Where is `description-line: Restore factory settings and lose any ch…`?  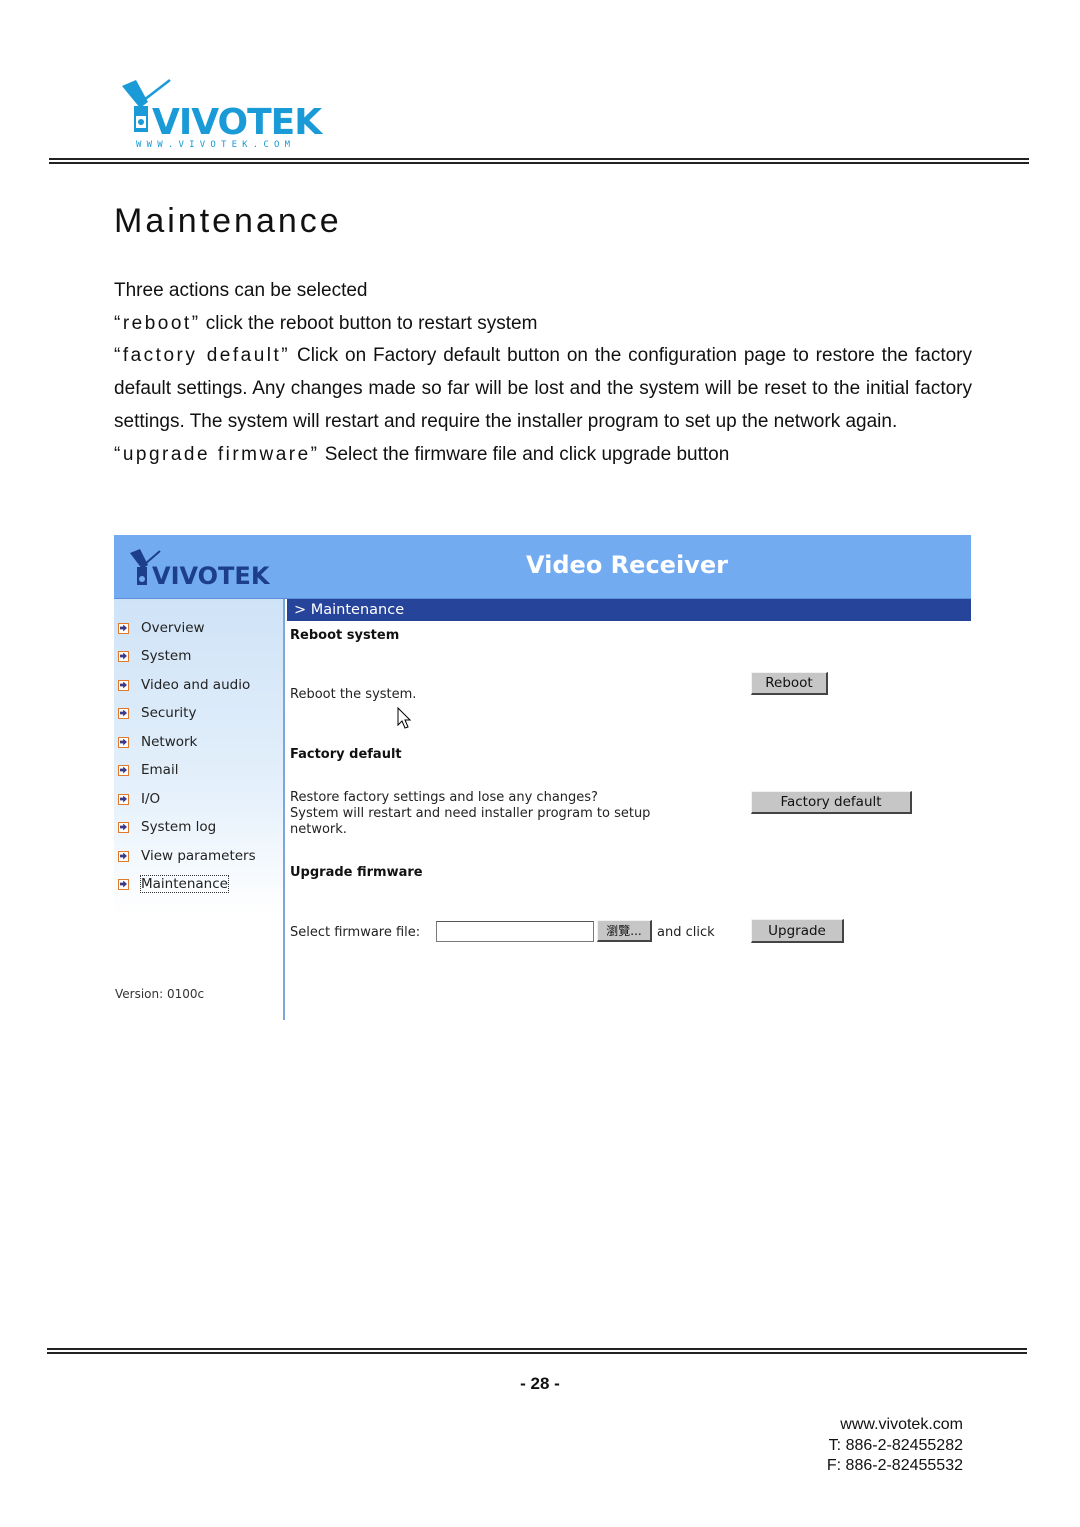
description-line: Restore factory settings and lose any ch… is located at coordinates (444, 797).